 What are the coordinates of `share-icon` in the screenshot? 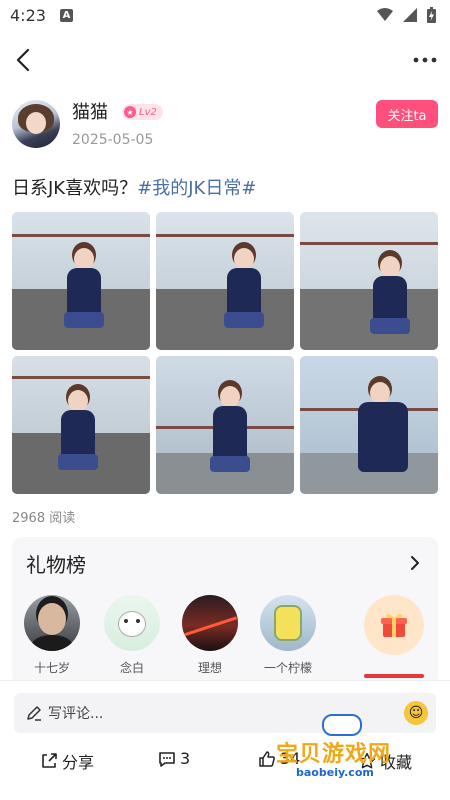 It's located at (49, 760).